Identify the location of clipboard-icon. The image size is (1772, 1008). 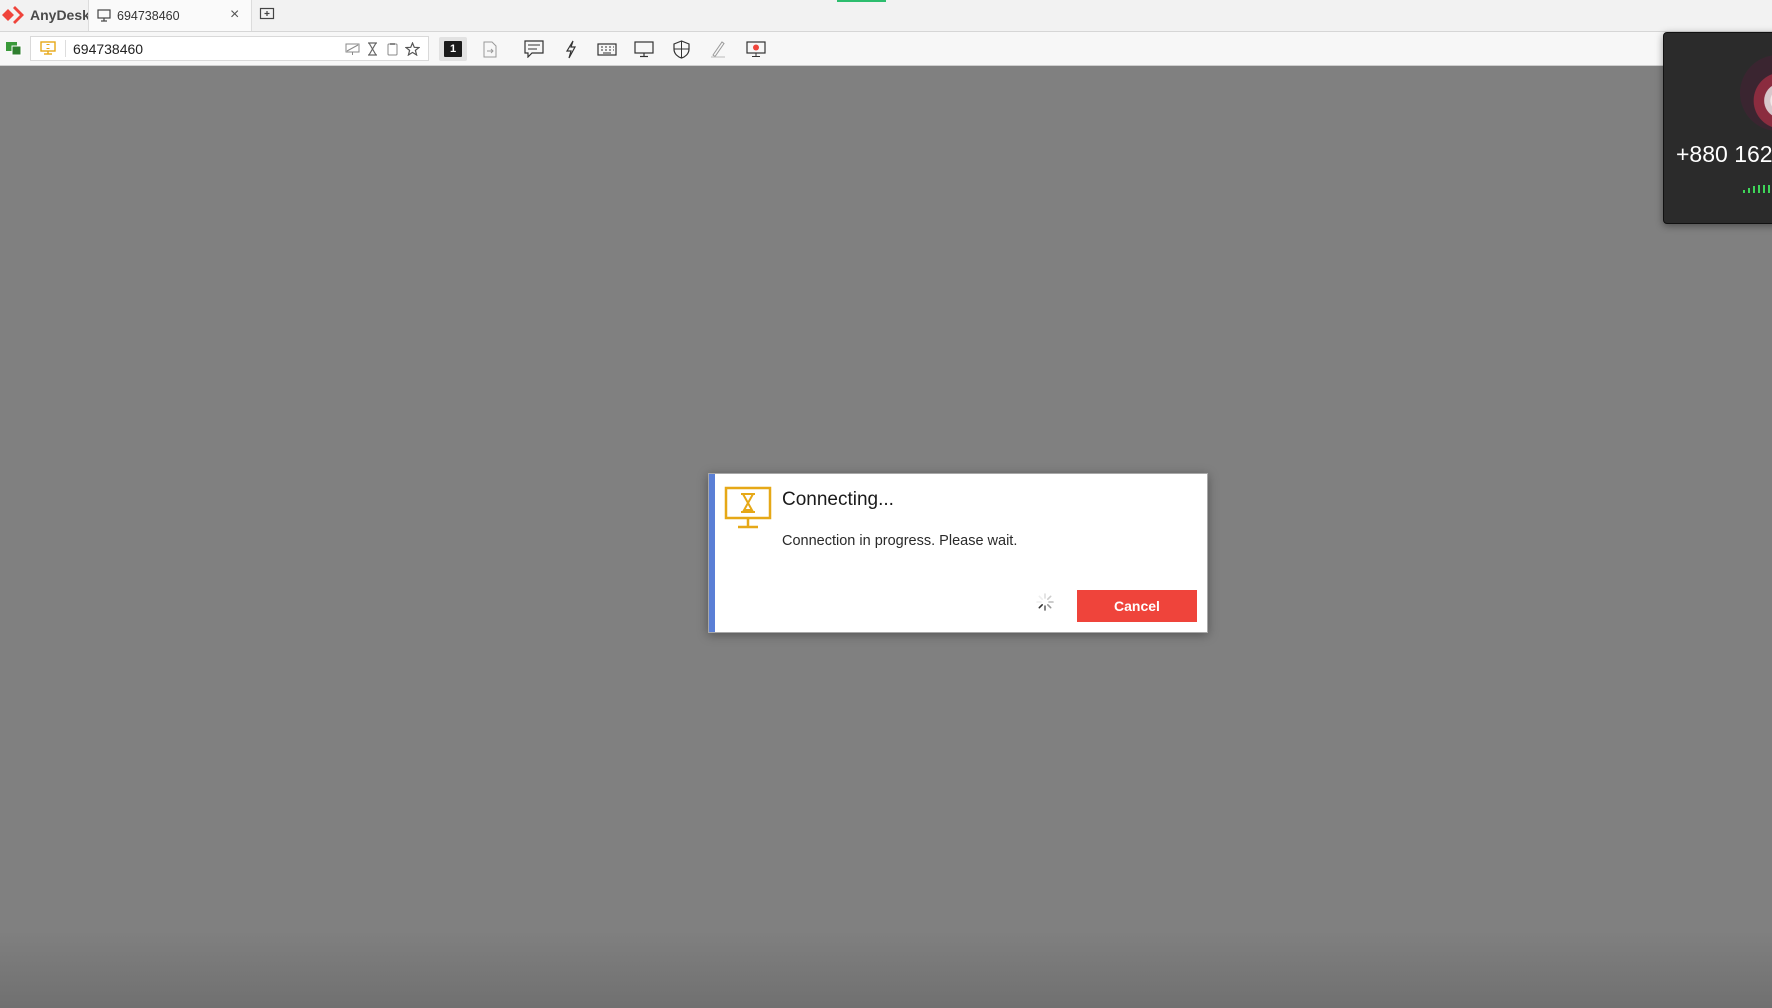
(392, 49).